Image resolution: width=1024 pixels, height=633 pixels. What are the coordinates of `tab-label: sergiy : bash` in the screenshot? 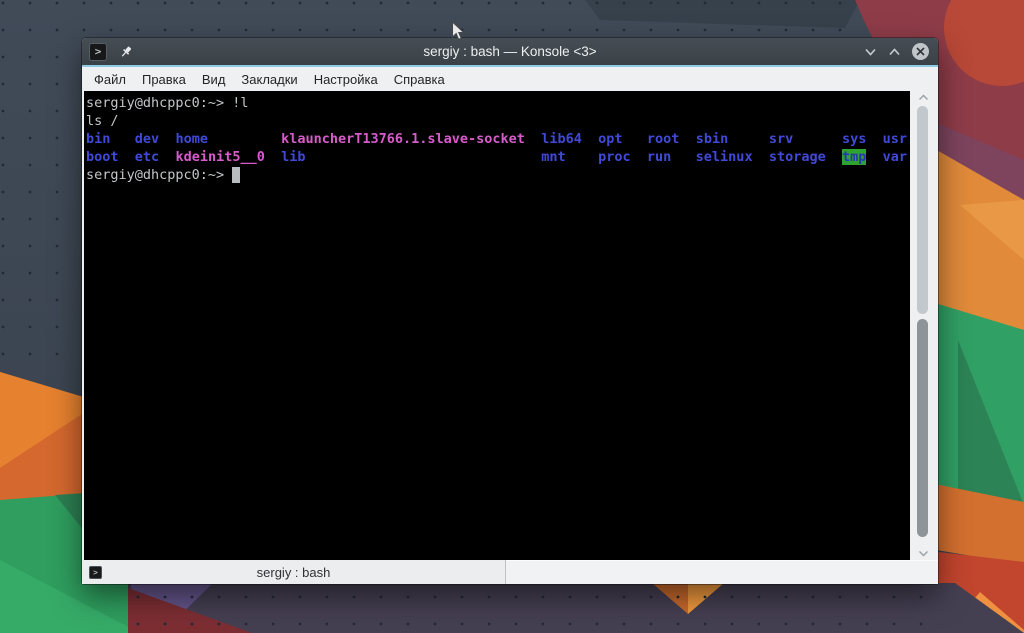 It's located at (293, 572).